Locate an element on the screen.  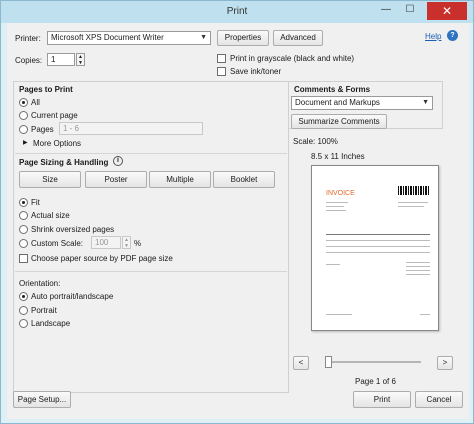
more-options-link: More Options is located at coordinates (57, 143).